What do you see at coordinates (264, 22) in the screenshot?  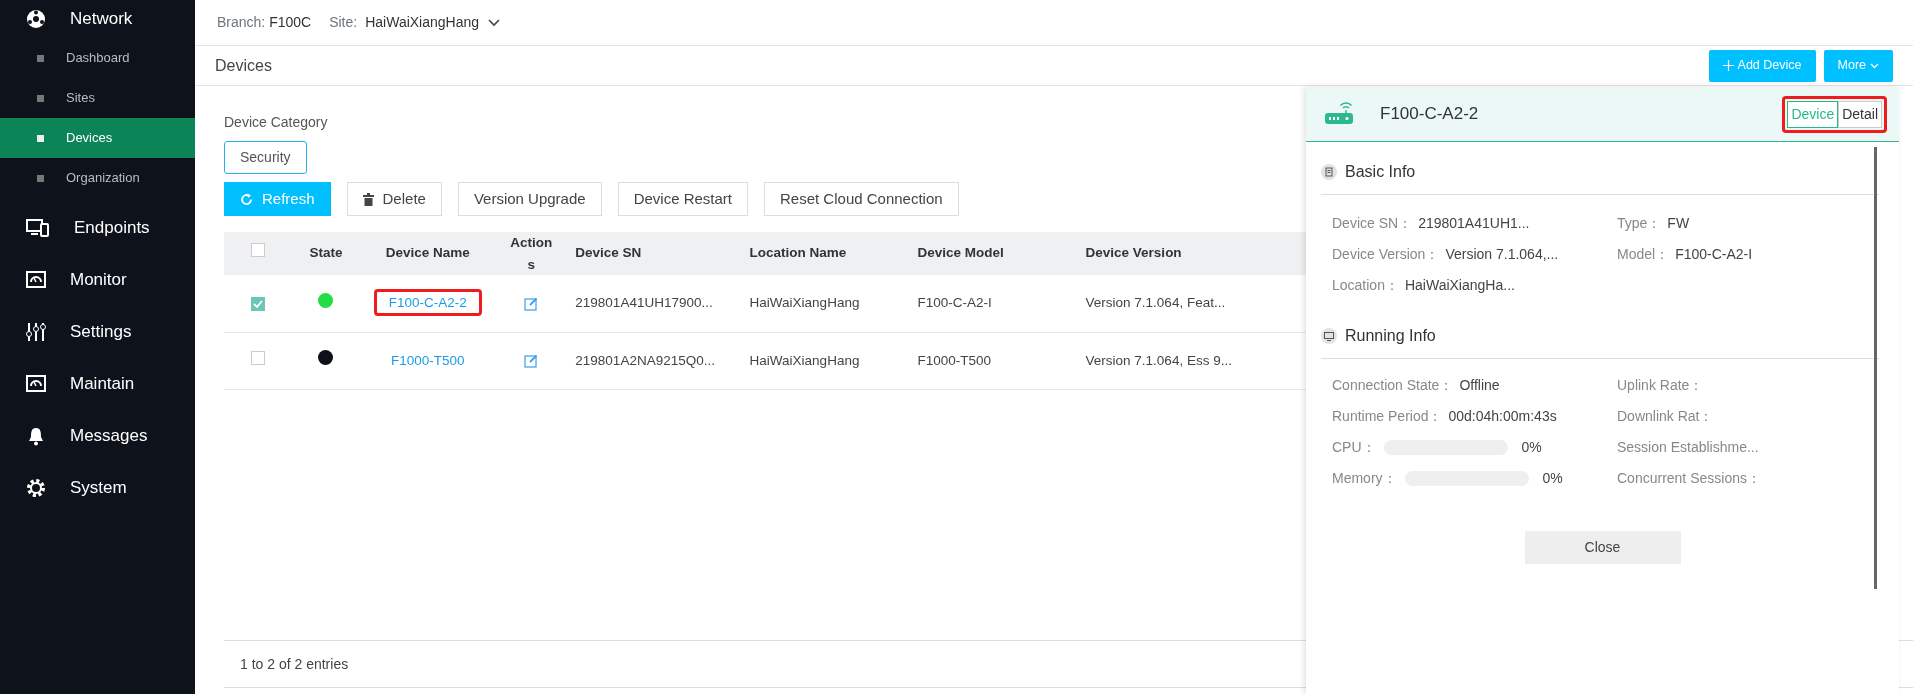 I see `branch-label: Branch: F100C` at bounding box center [264, 22].